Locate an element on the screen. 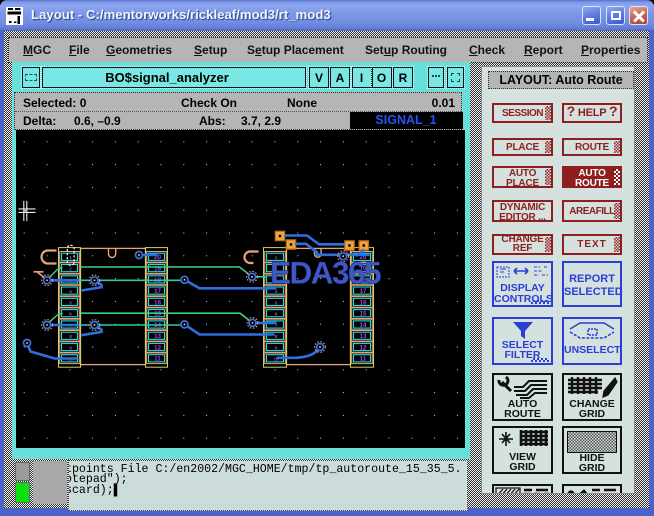 The width and height of the screenshot is (654, 516). svg-text: 1 is located at coordinates (70, 257).